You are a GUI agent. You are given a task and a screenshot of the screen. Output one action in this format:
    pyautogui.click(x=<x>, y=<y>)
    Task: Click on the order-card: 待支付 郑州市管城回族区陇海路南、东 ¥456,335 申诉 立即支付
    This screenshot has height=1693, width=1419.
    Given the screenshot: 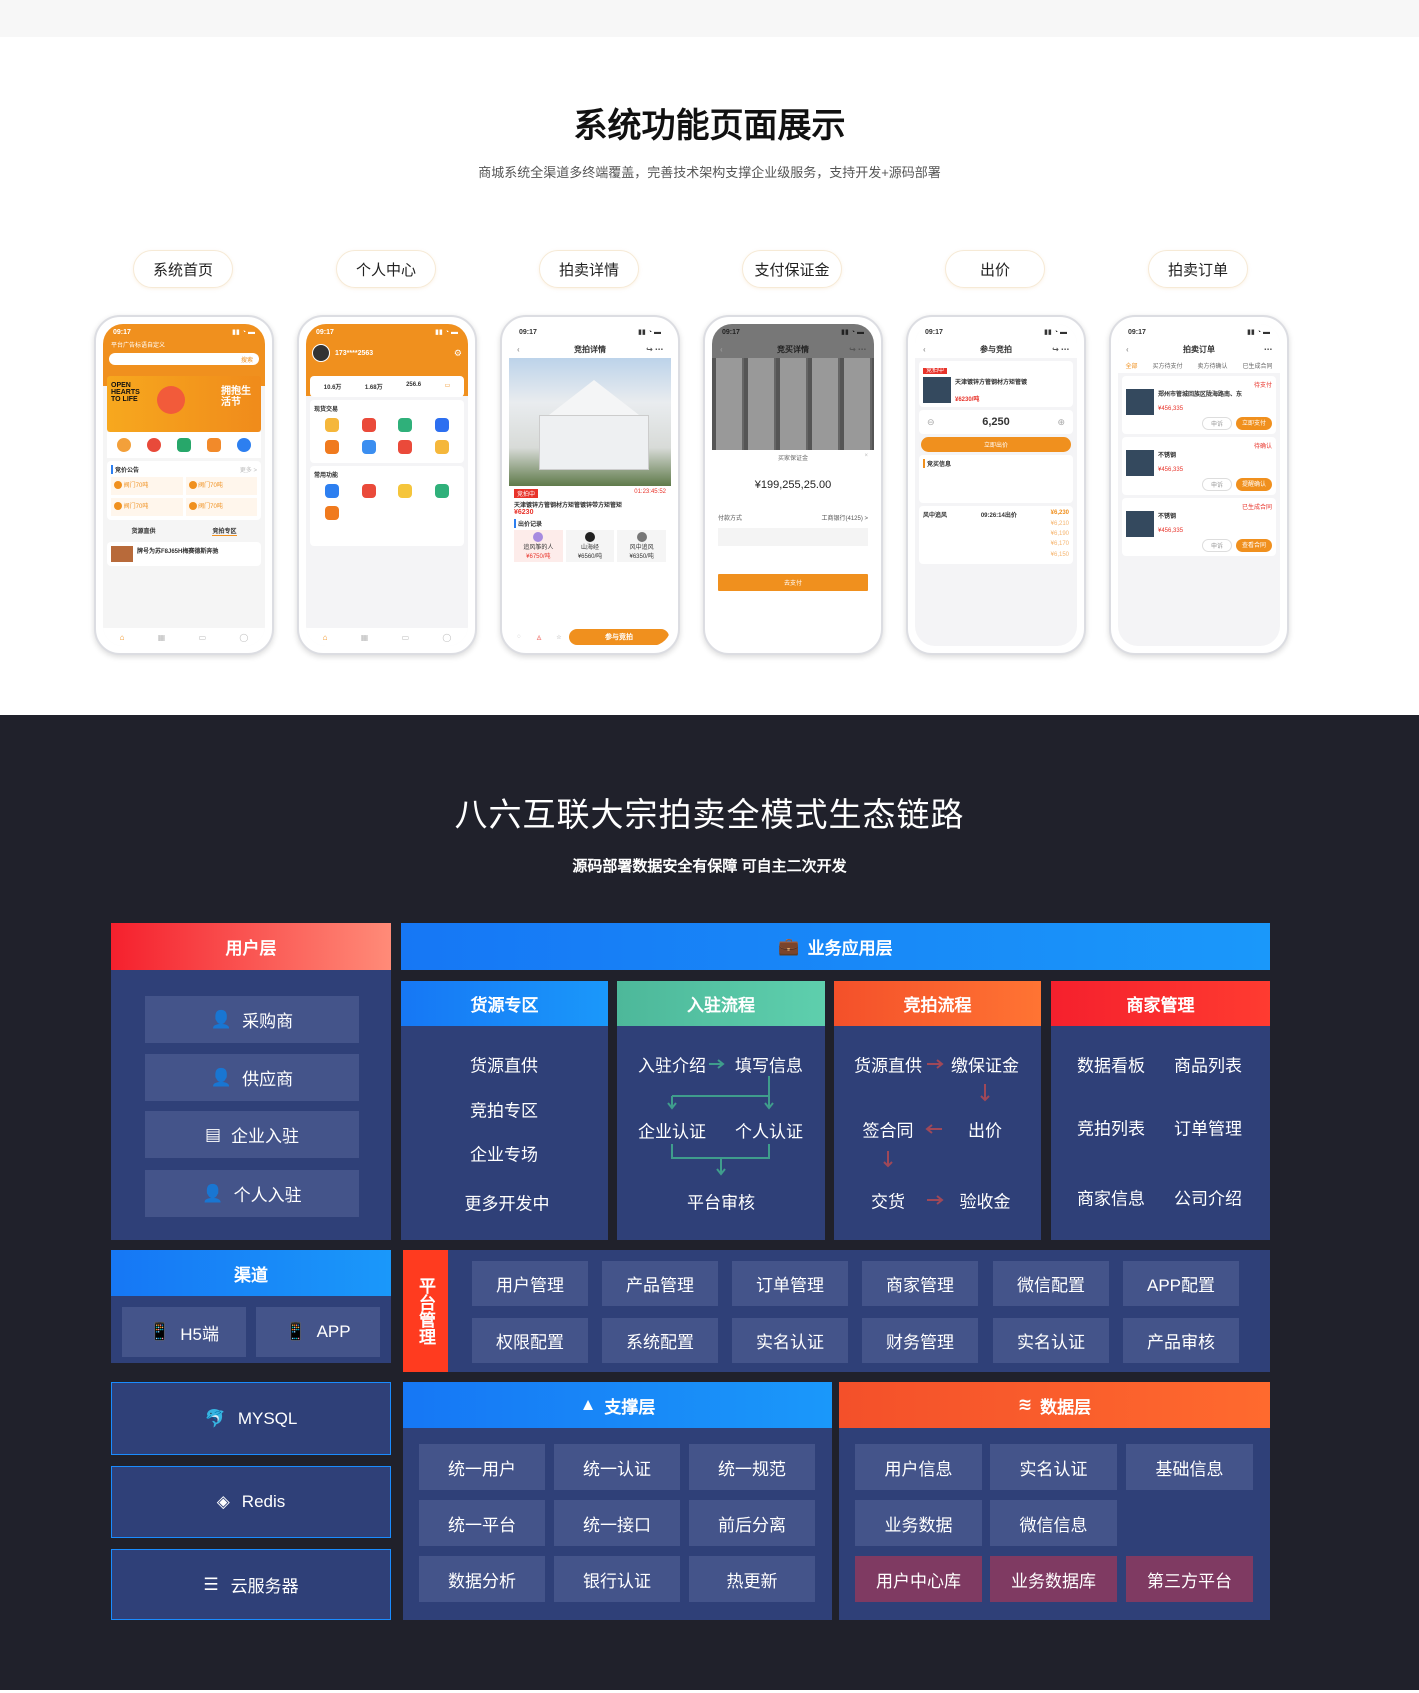 What is the action you would take?
    pyautogui.click(x=1199, y=405)
    